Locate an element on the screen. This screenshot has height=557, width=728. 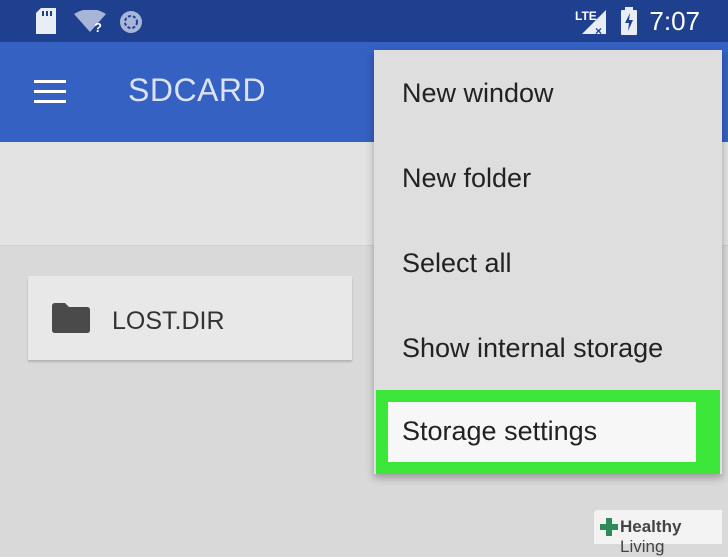
watermark-text: Healthy Living is located at coordinates (651, 536).